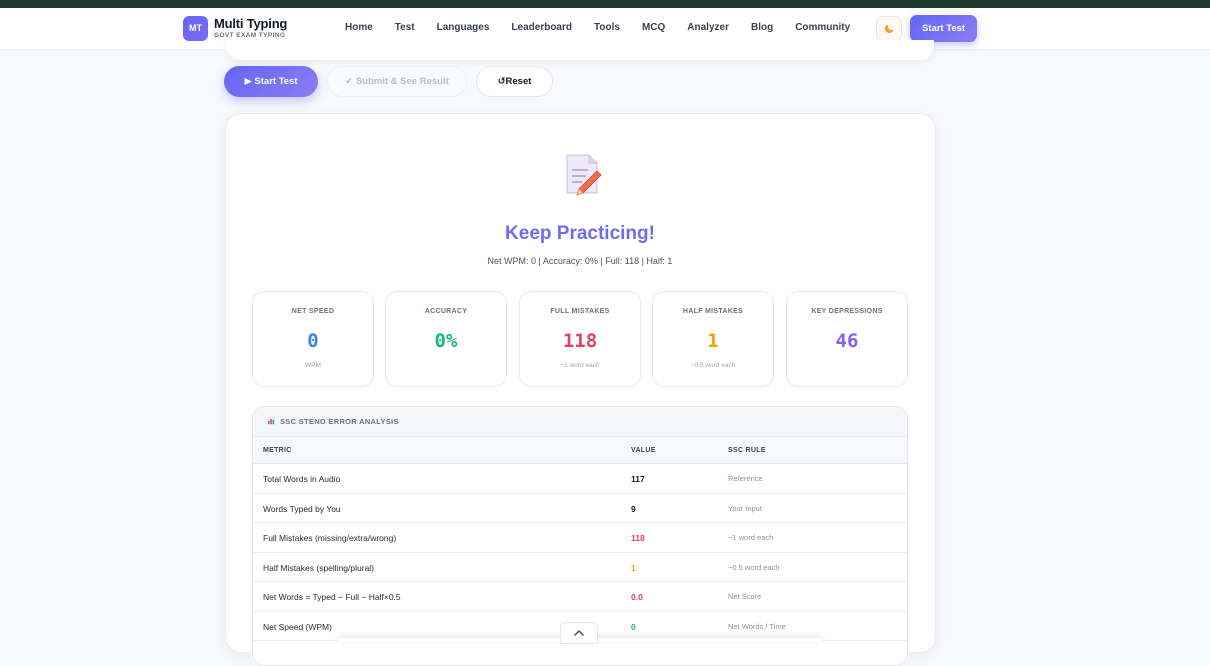  Describe the element at coordinates (633, 508) in the screenshot. I see `value-cell: 9` at that location.